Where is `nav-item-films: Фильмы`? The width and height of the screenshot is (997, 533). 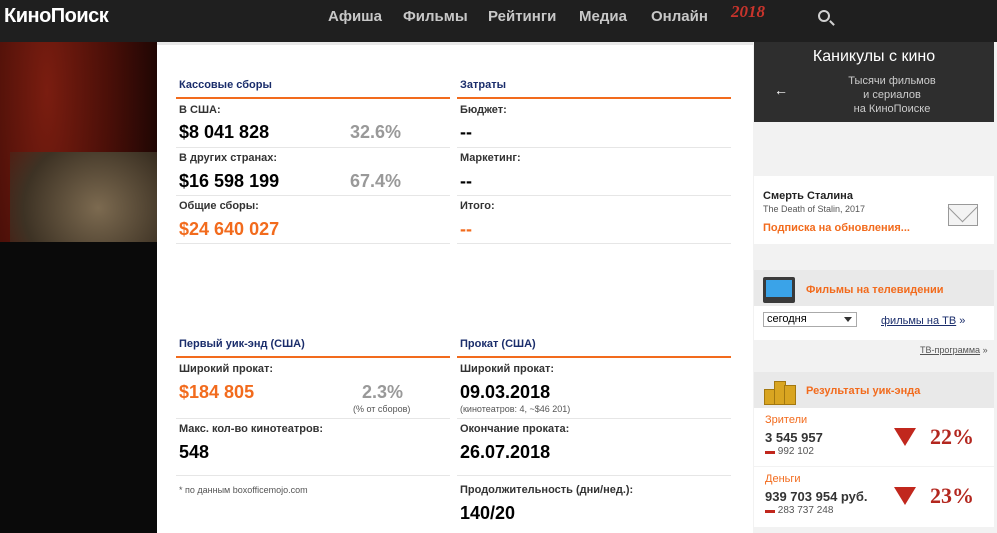
nav-item-films: Фильмы is located at coordinates (435, 16).